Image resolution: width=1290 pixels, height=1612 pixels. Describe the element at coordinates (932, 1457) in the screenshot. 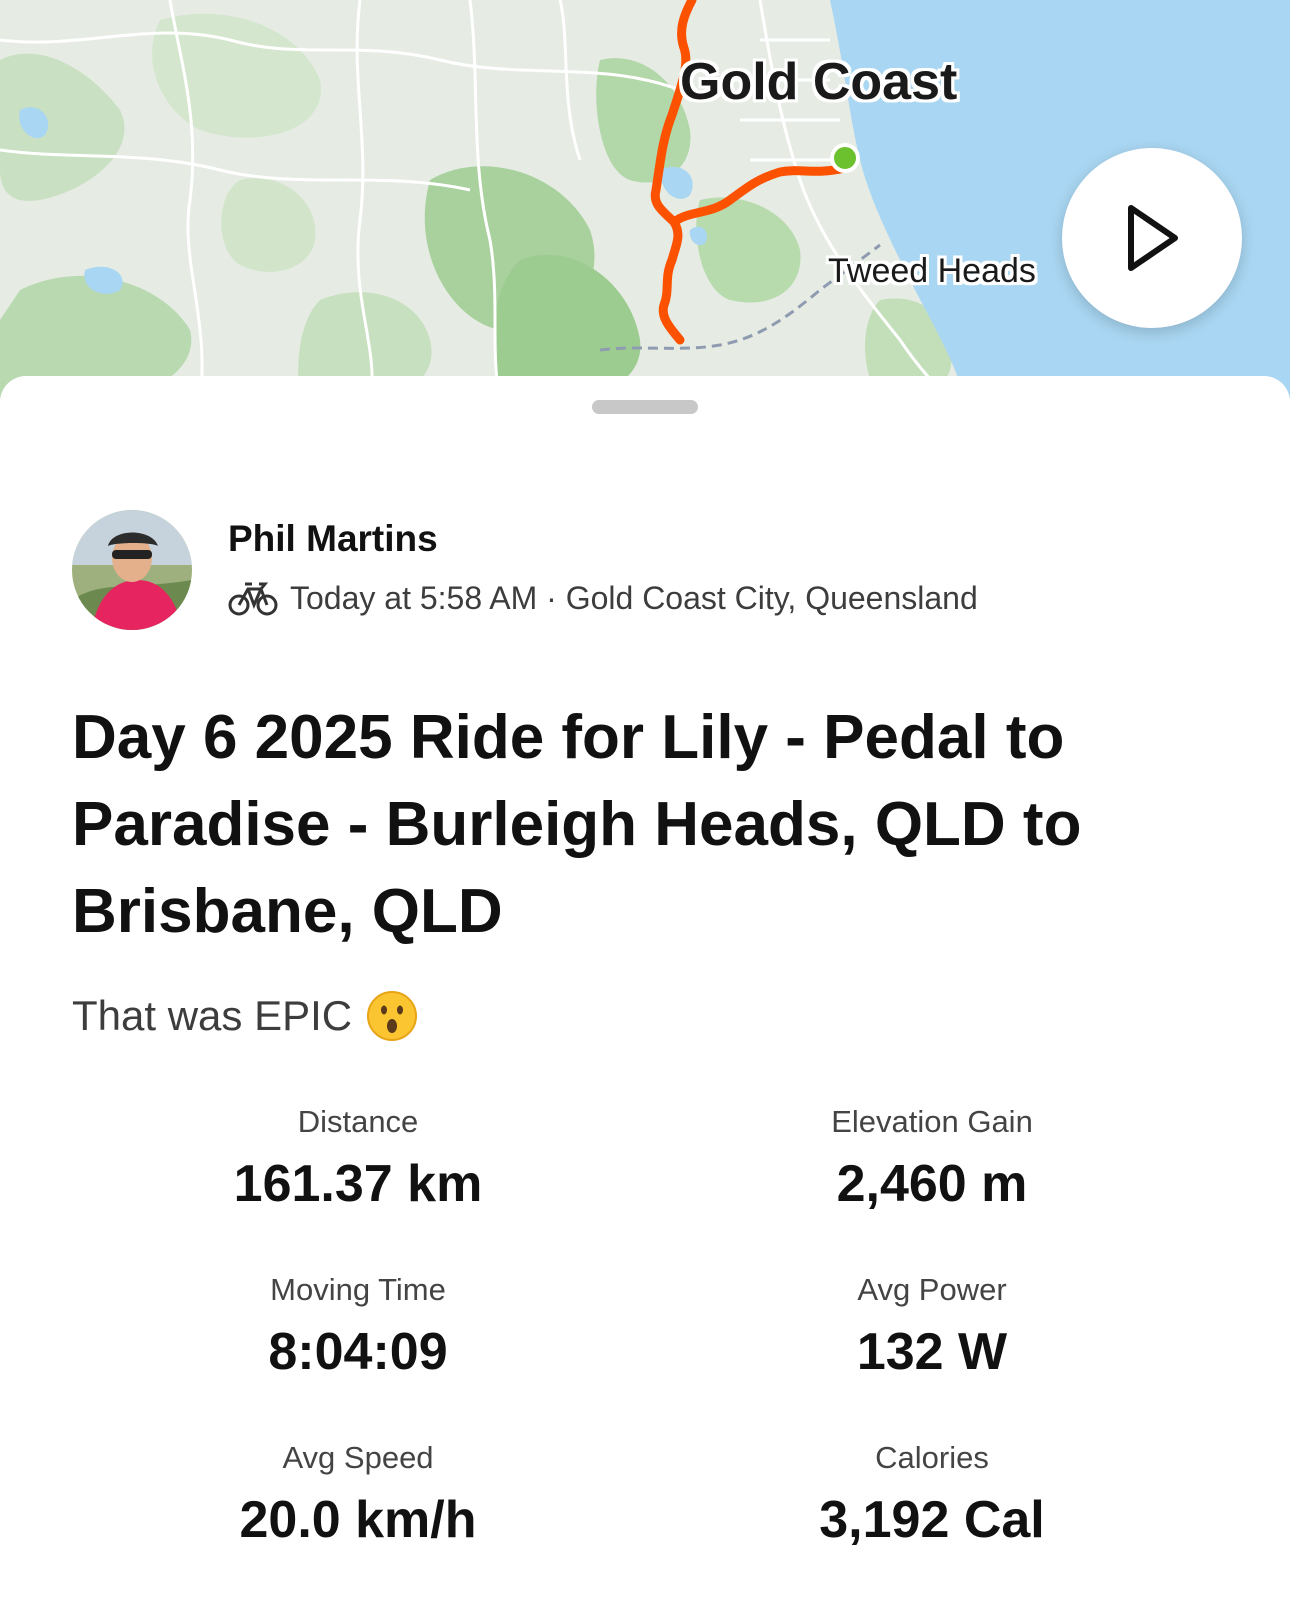

I see `stat-label: Calories` at that location.